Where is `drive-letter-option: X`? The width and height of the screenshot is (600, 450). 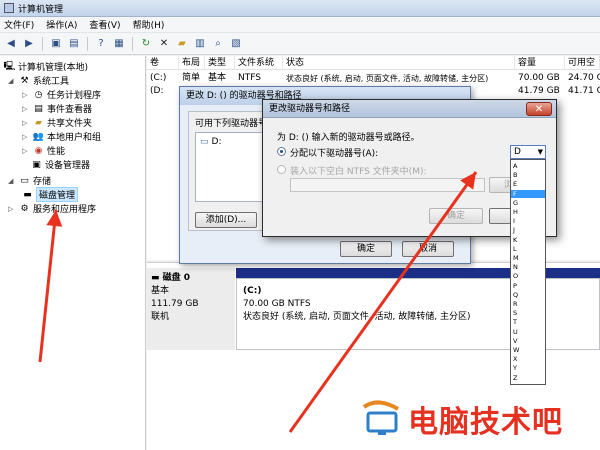 drive-letter-option: X is located at coordinates (528, 359).